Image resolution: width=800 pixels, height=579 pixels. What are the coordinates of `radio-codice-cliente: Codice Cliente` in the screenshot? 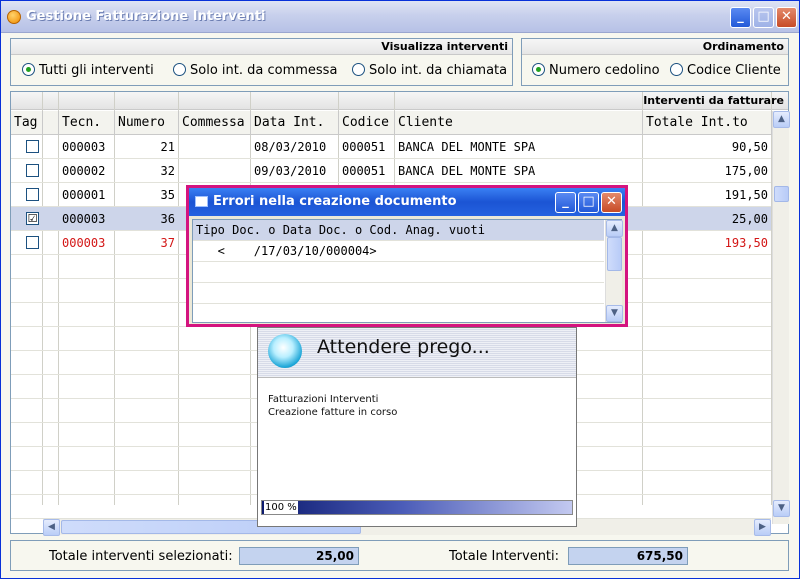 It's located at (725, 71).